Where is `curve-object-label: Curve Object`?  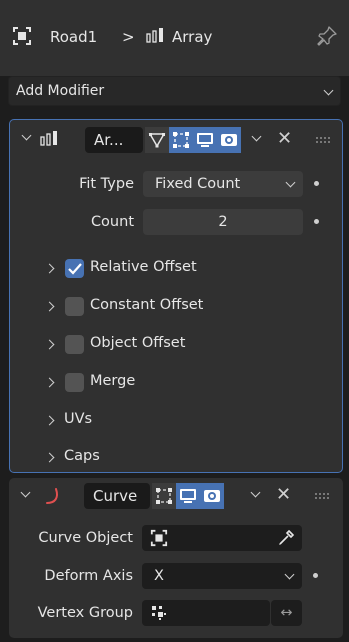
curve-object-label: Curve Object is located at coordinates (85, 538).